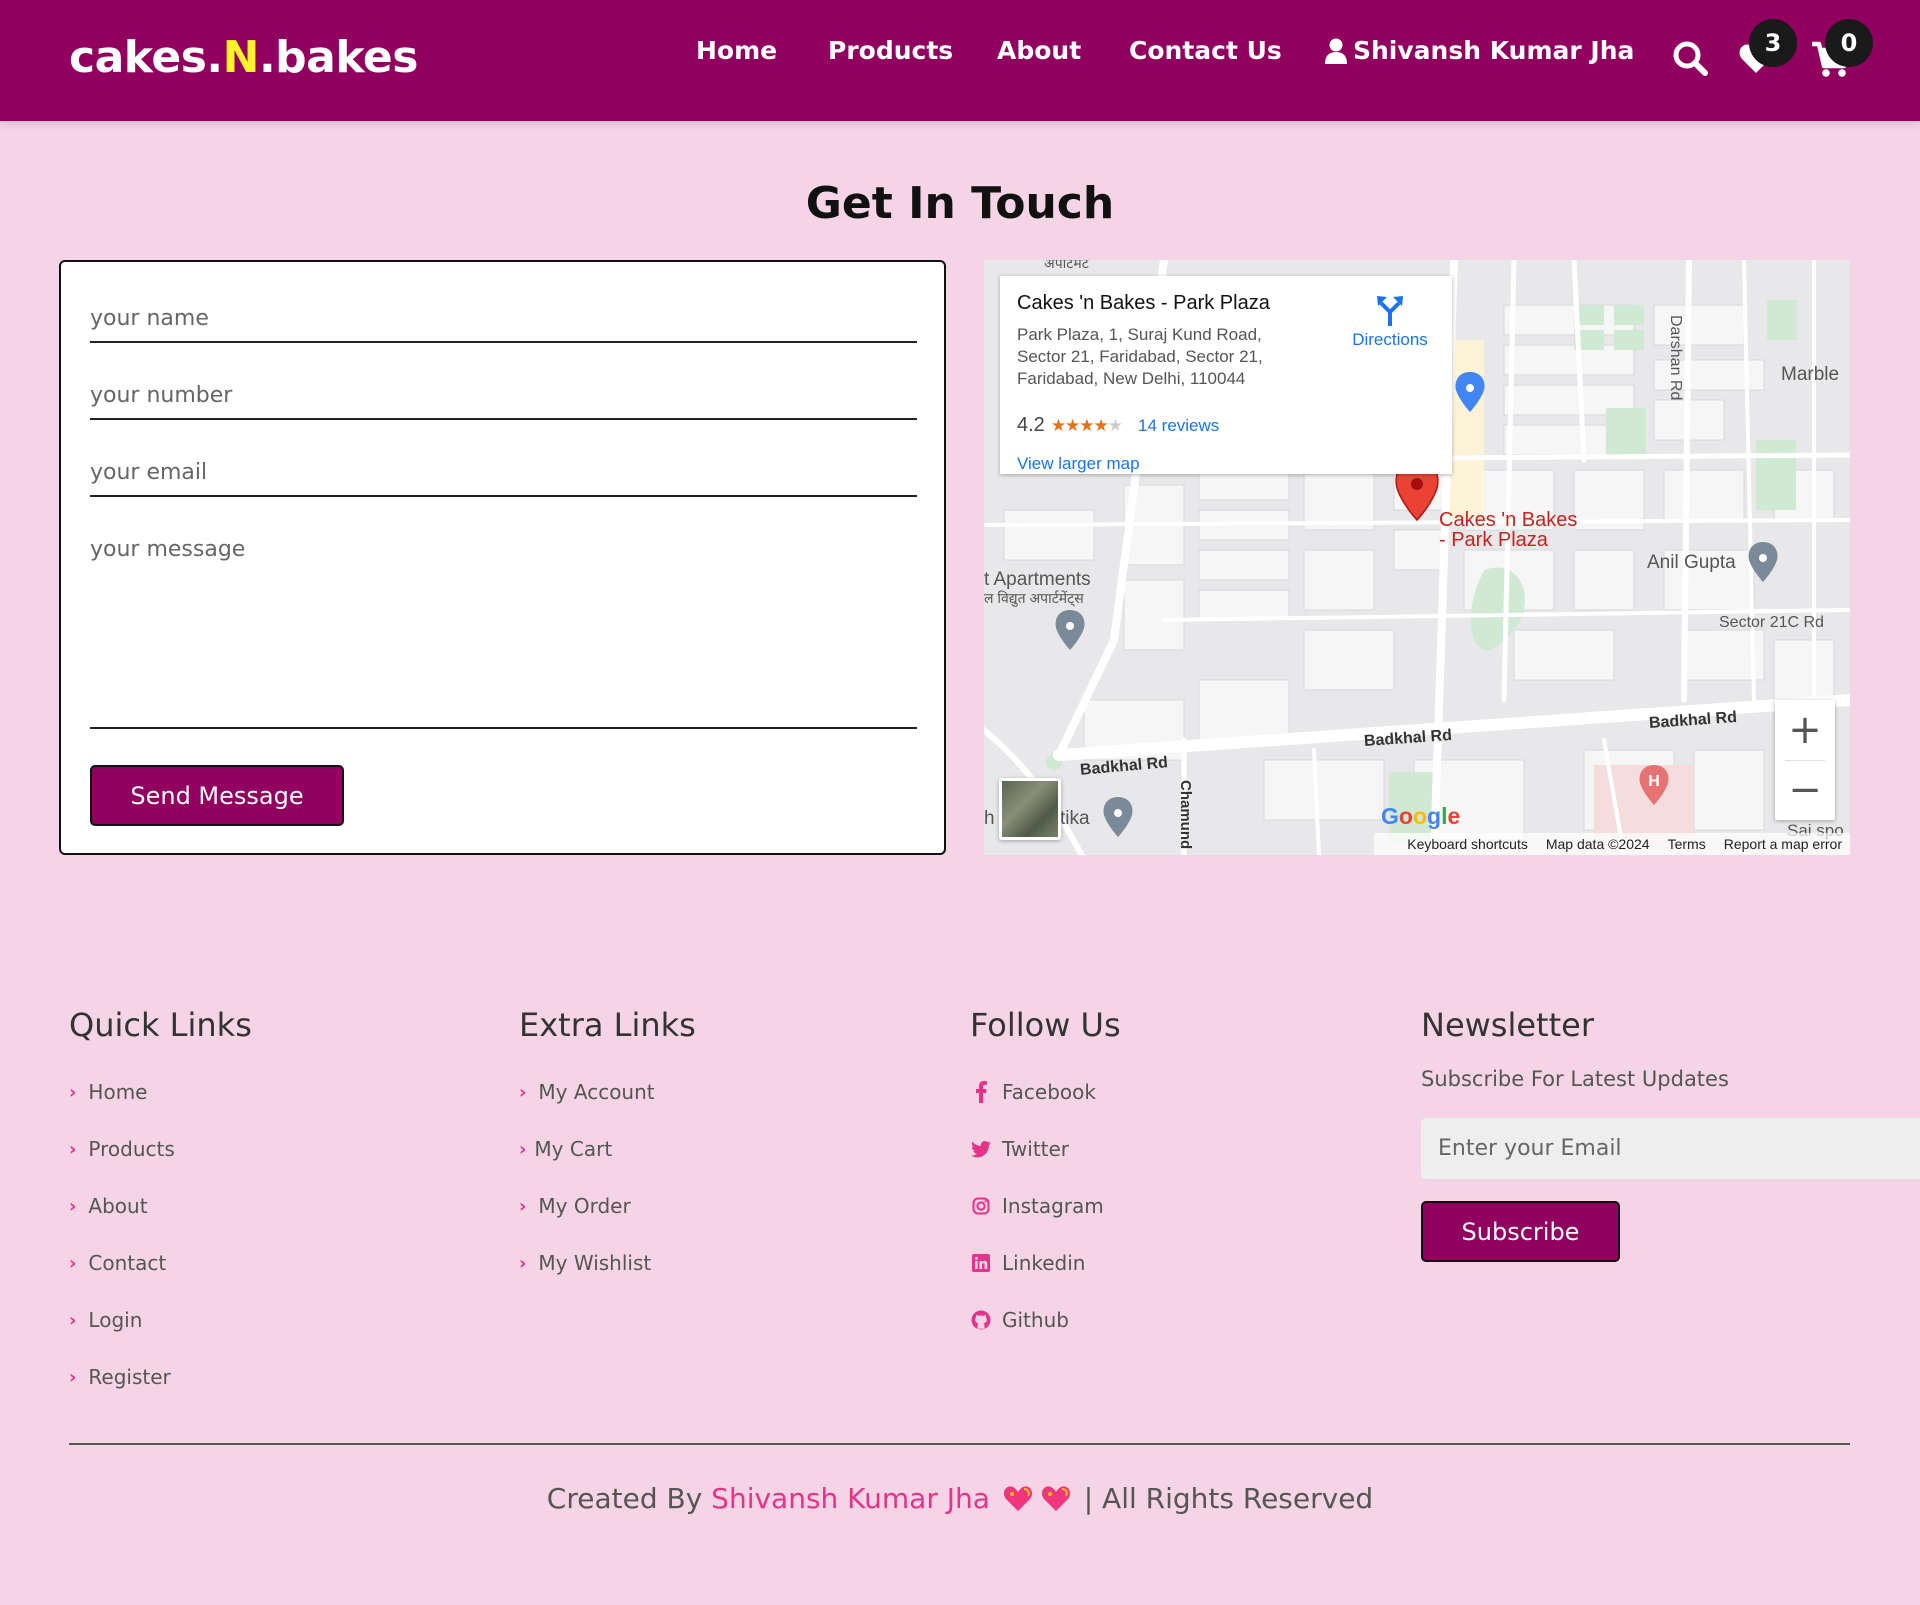 The height and width of the screenshot is (1605, 1920). I want to click on quick-link-contact: › Contact, so click(117, 1263).